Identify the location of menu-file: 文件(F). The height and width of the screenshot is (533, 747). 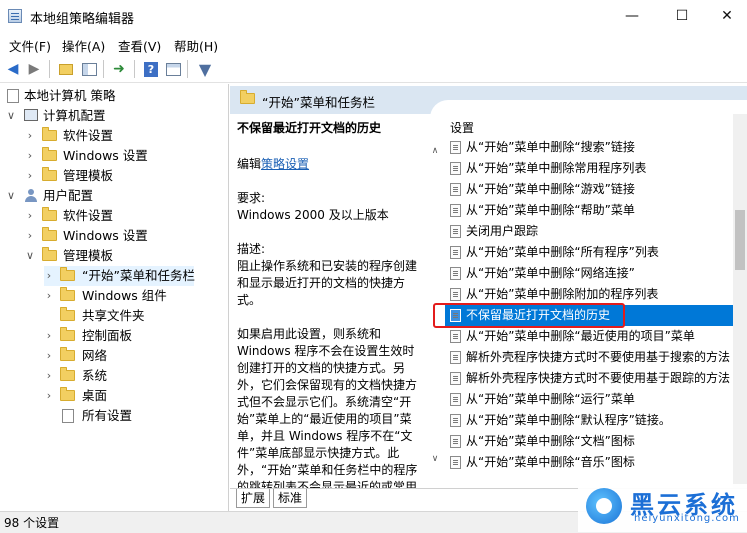
(30, 45).